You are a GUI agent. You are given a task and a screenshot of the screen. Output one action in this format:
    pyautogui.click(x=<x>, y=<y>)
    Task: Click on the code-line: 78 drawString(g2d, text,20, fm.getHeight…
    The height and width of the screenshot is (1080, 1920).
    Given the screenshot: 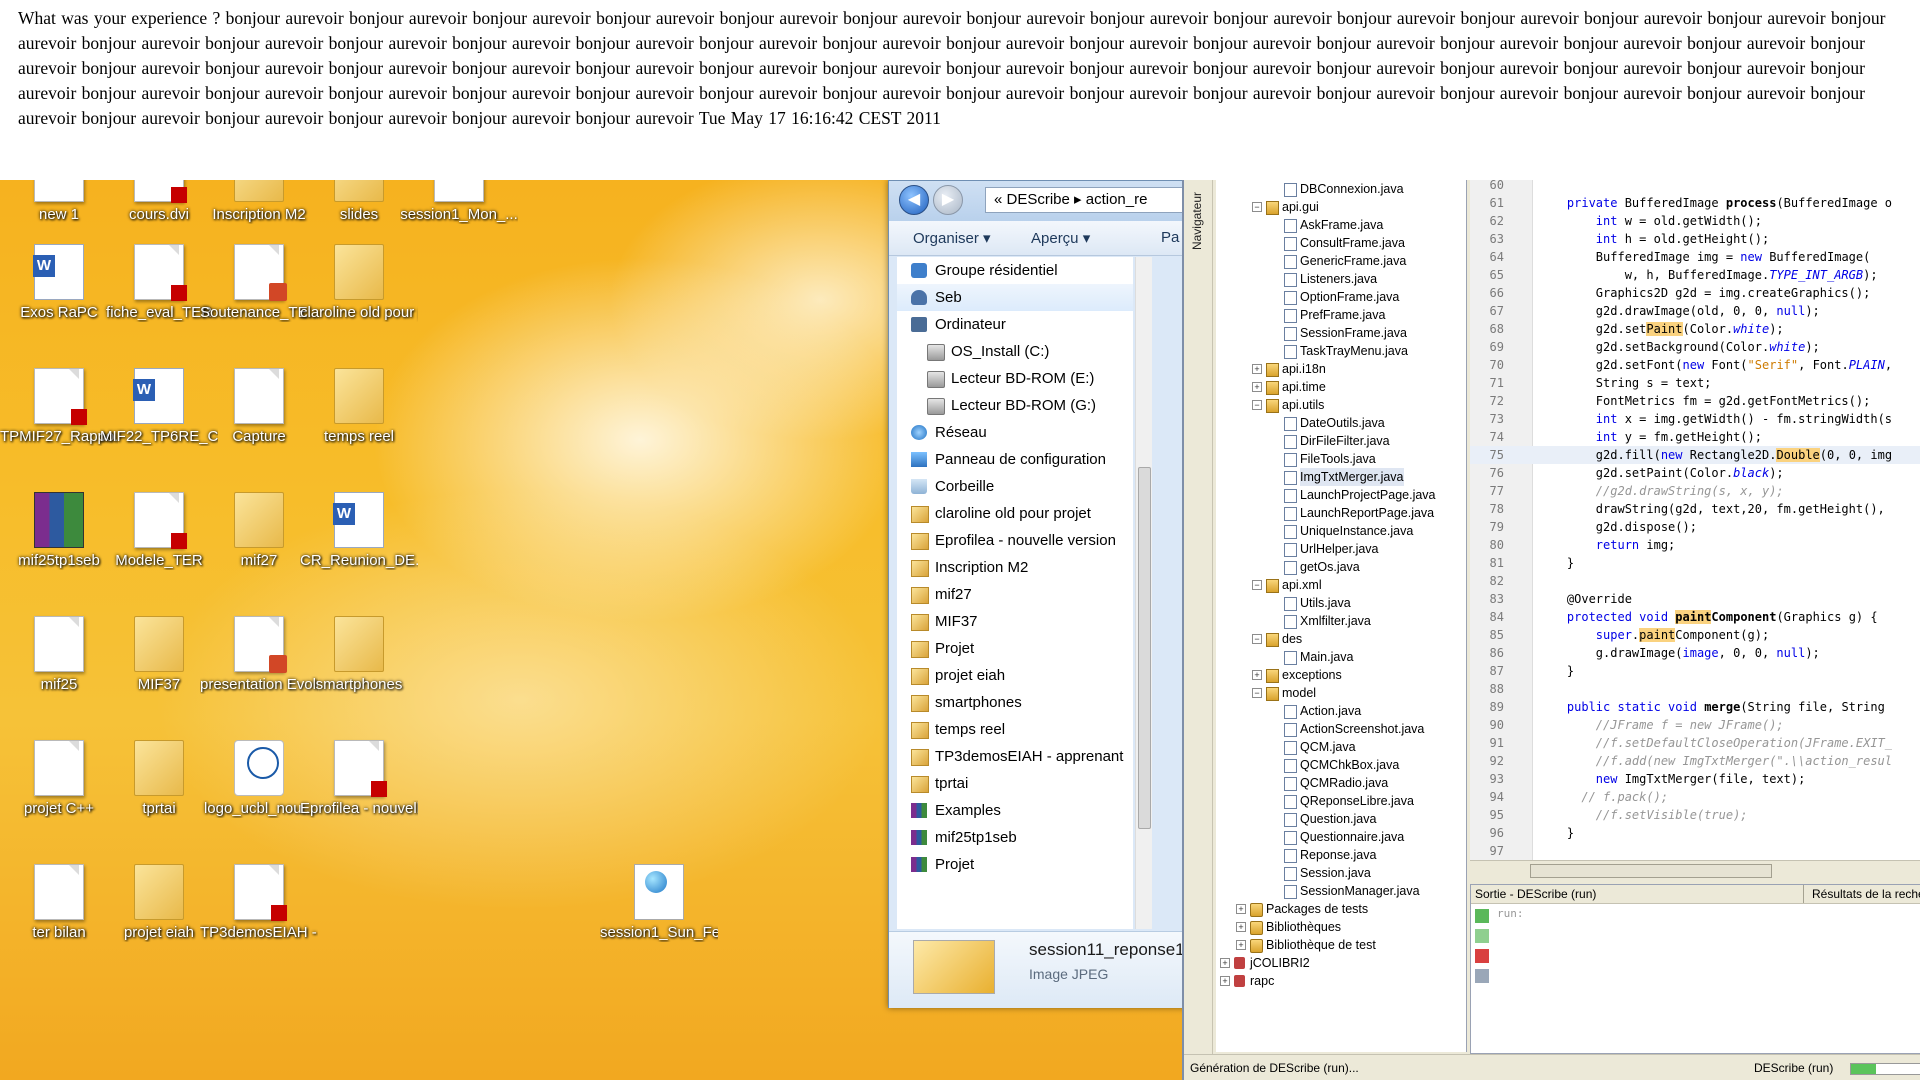 What is the action you would take?
    pyautogui.click(x=1695, y=509)
    